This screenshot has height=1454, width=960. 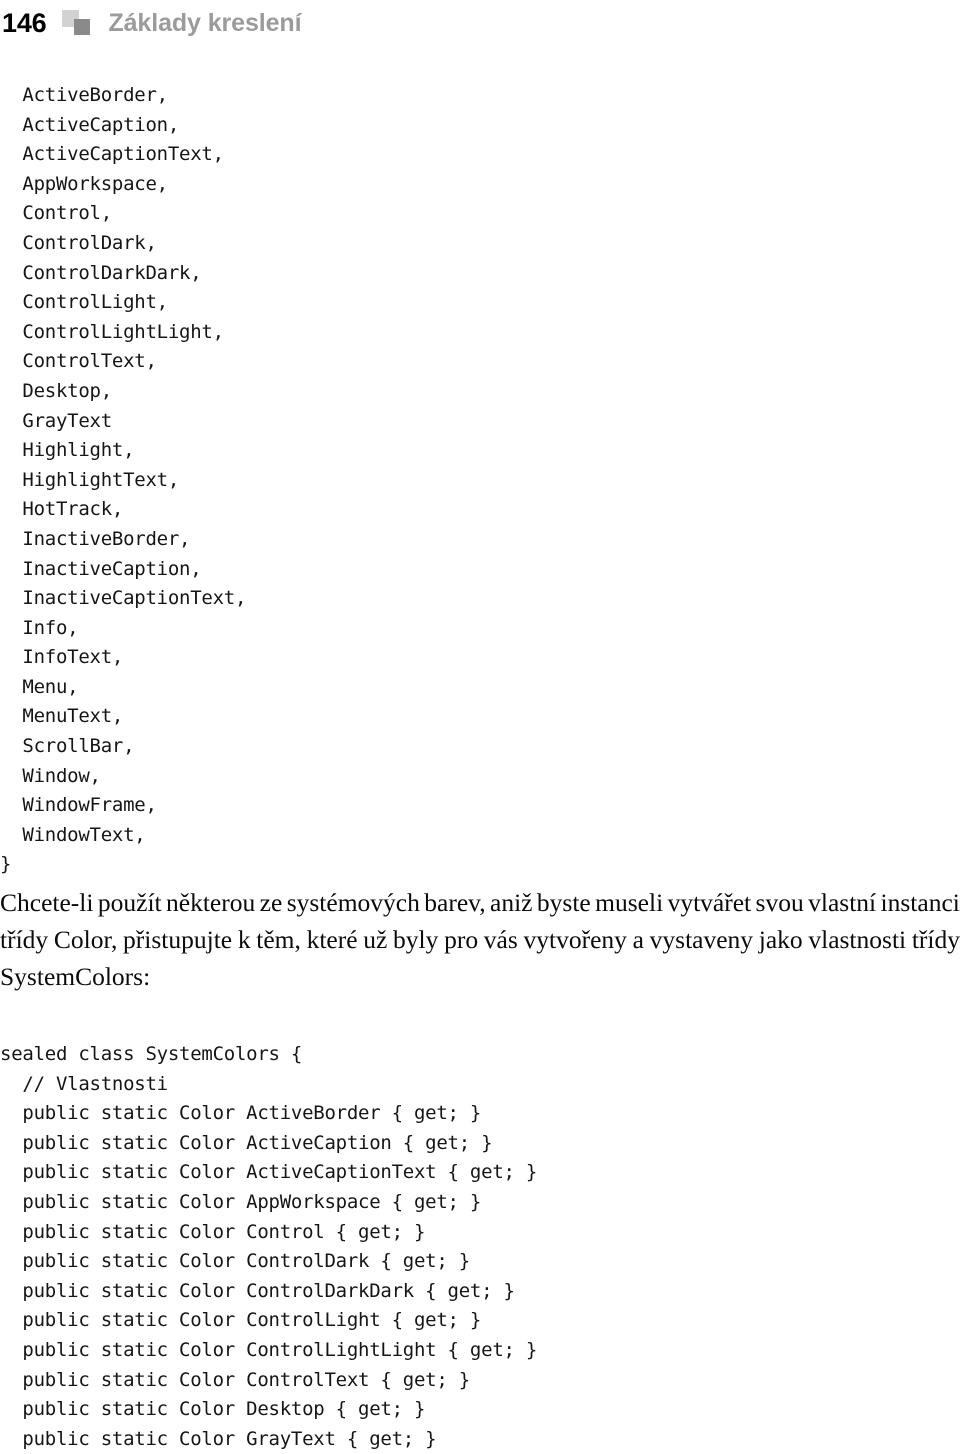 I want to click on paragraph-word: některou, so click(x=211, y=902).